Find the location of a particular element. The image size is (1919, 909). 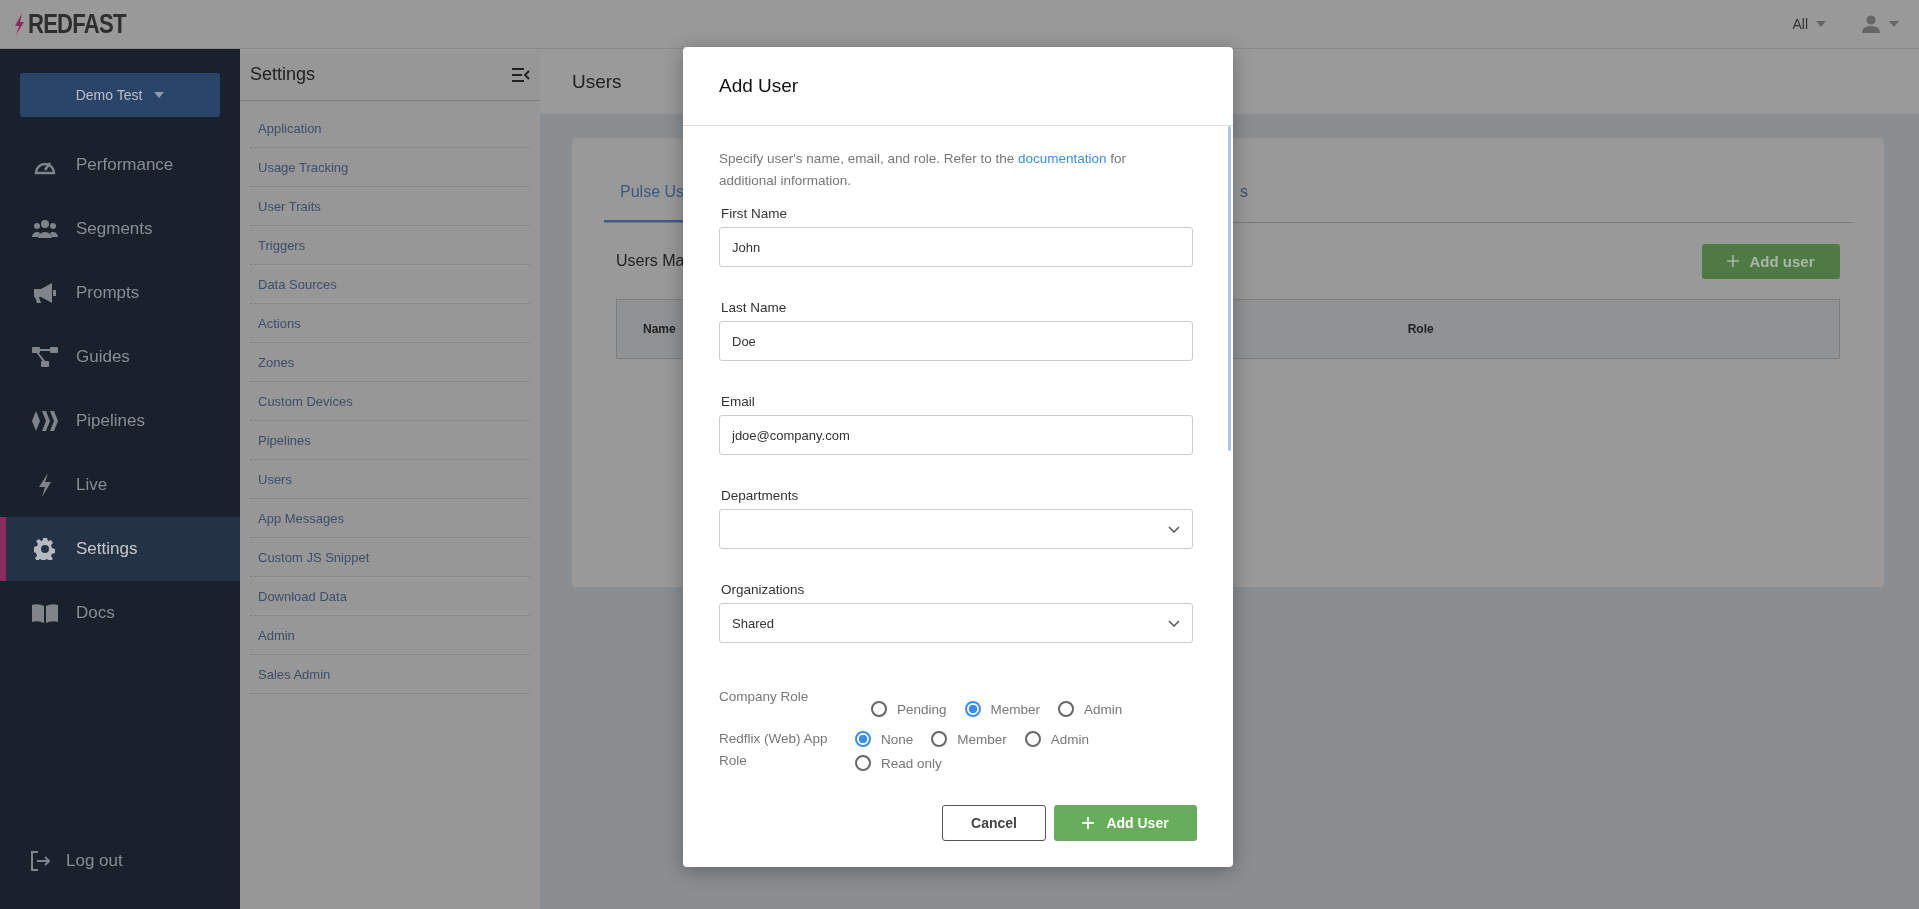

field-label: Organizations is located at coordinates (763, 590).